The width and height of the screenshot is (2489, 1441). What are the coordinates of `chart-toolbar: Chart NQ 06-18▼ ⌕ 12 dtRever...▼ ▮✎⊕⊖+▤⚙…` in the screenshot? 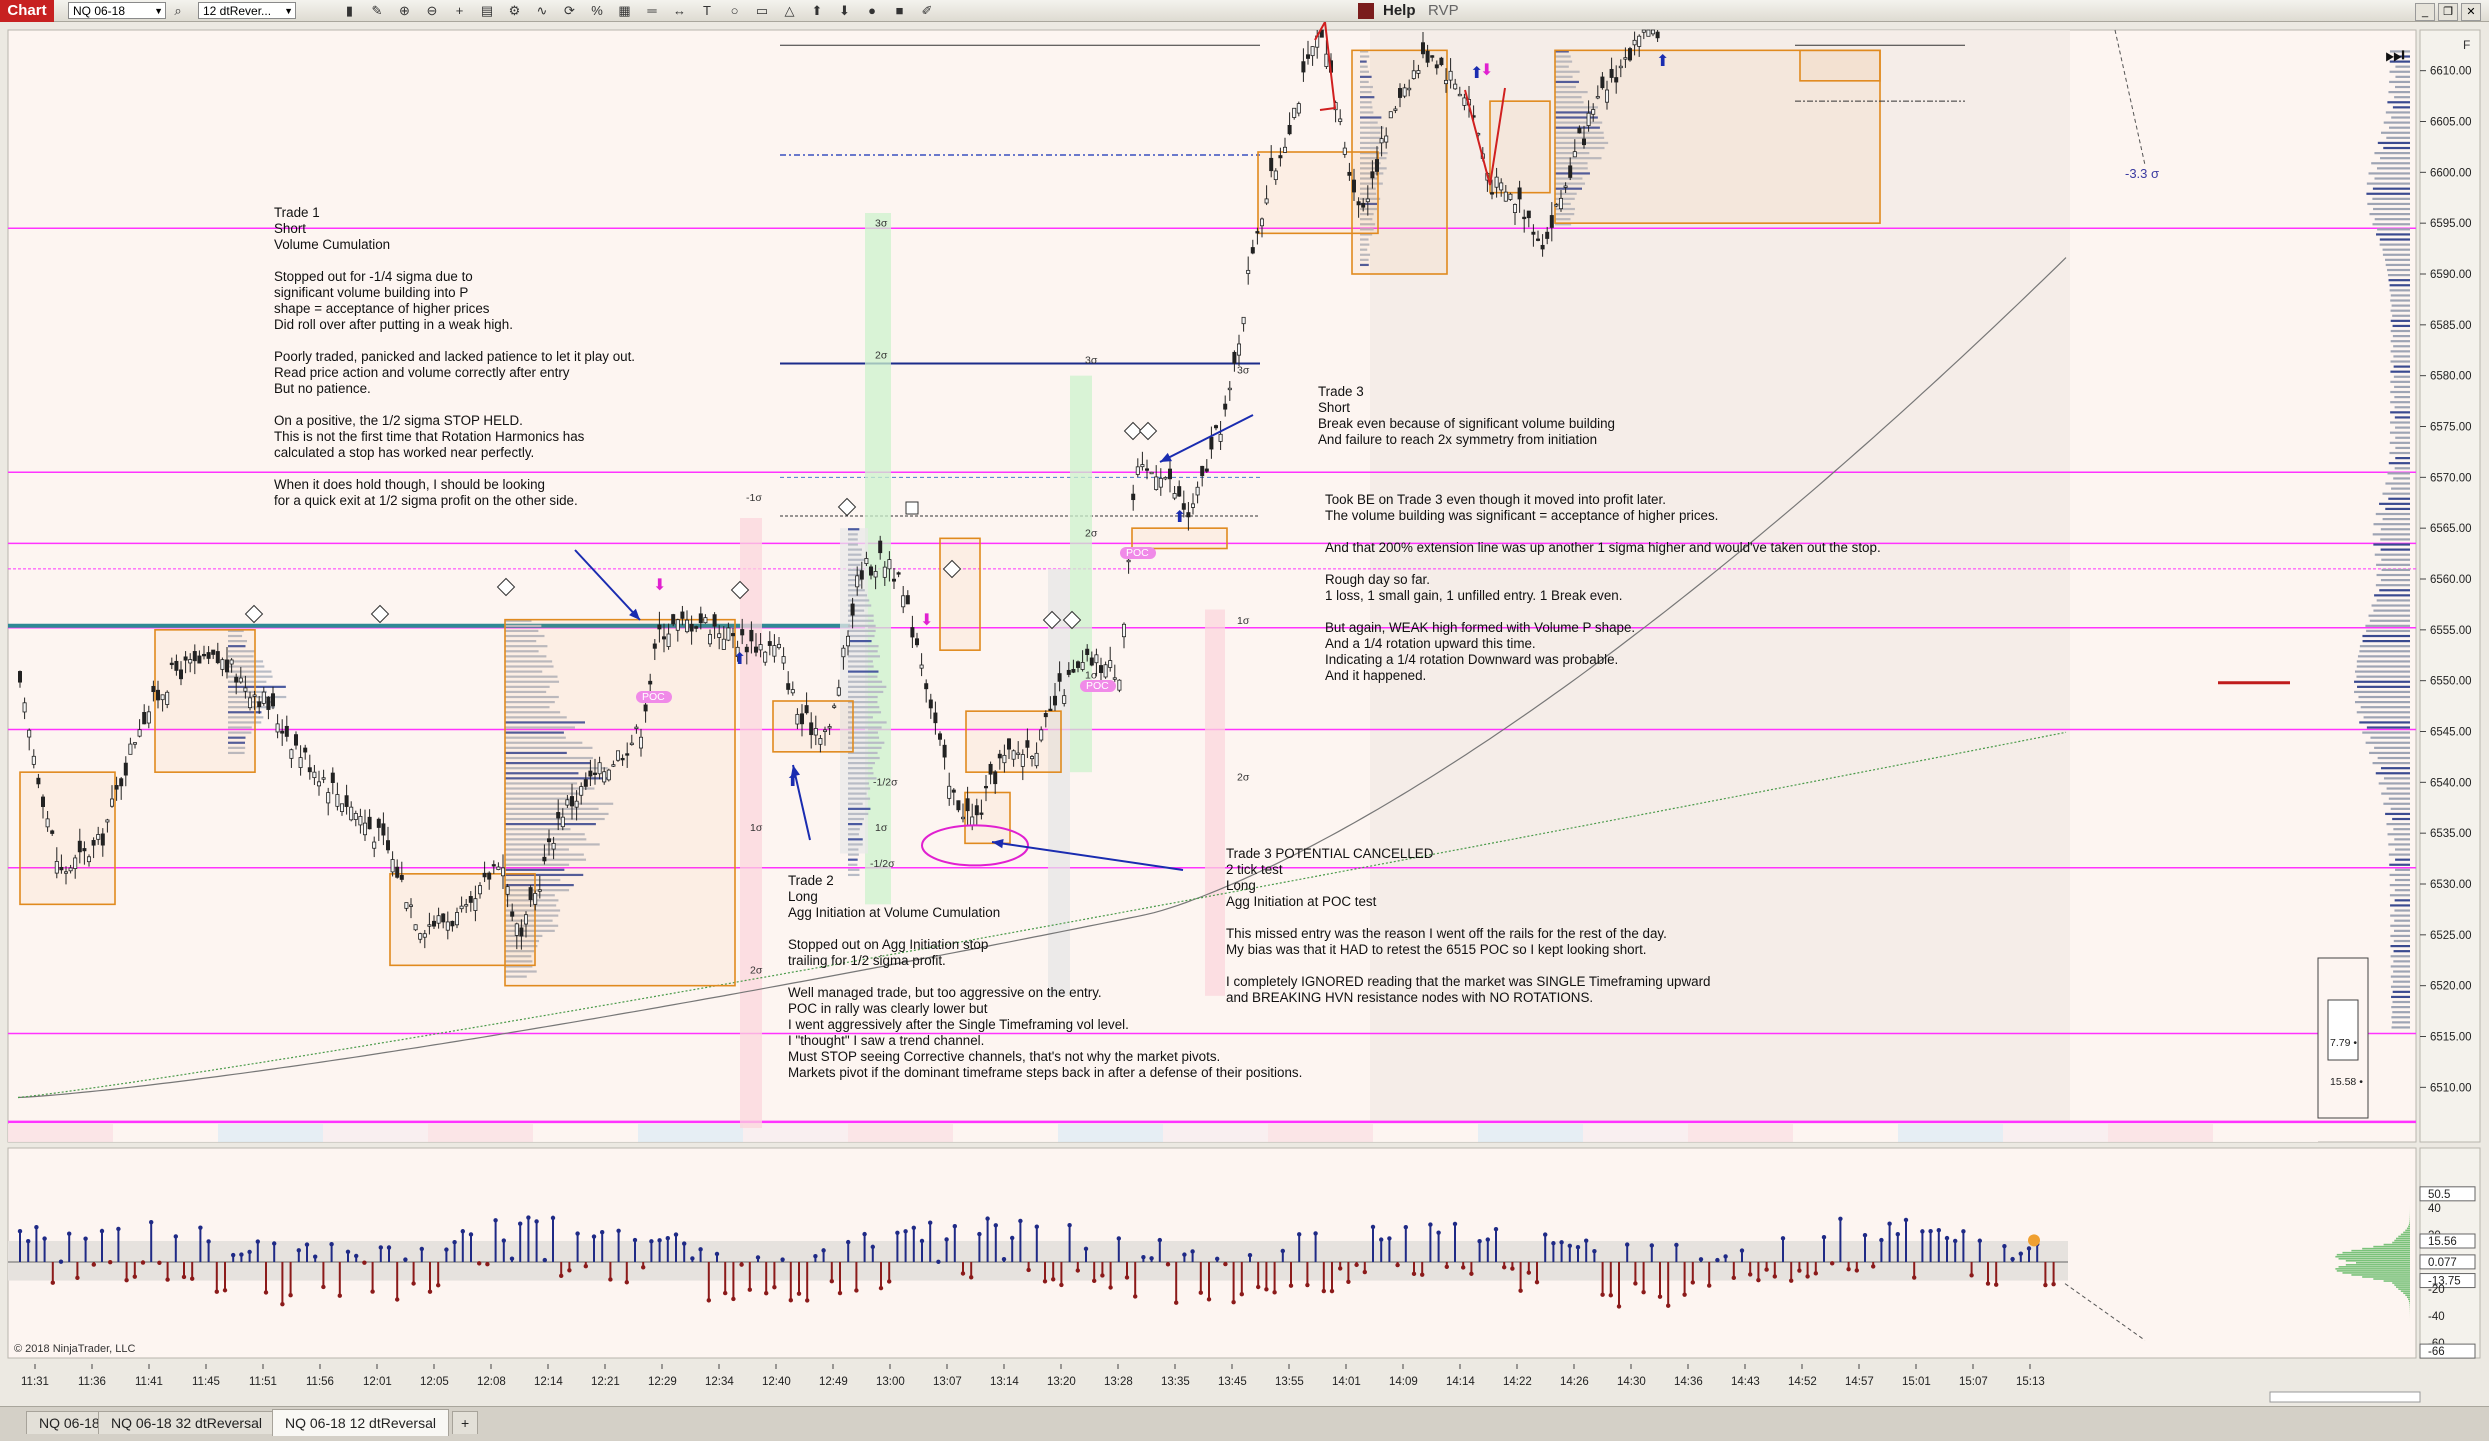 It's located at (1244, 11).